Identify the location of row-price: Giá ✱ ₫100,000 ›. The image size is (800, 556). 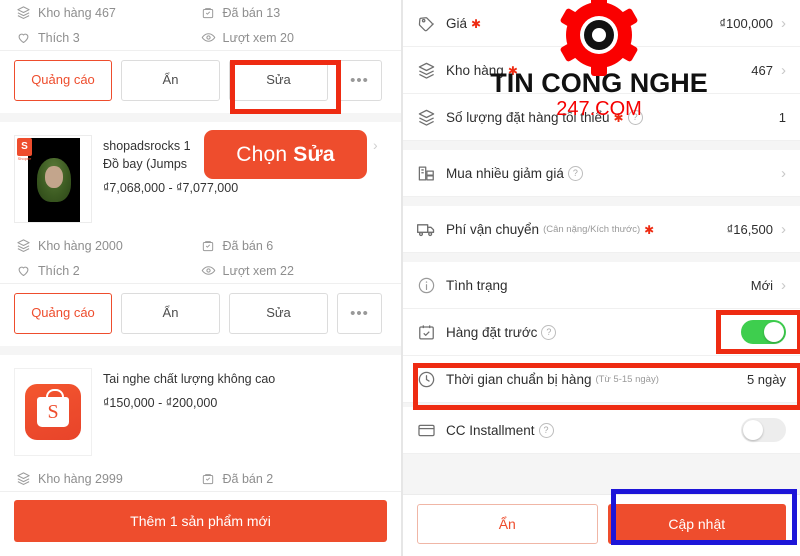
(601, 23).